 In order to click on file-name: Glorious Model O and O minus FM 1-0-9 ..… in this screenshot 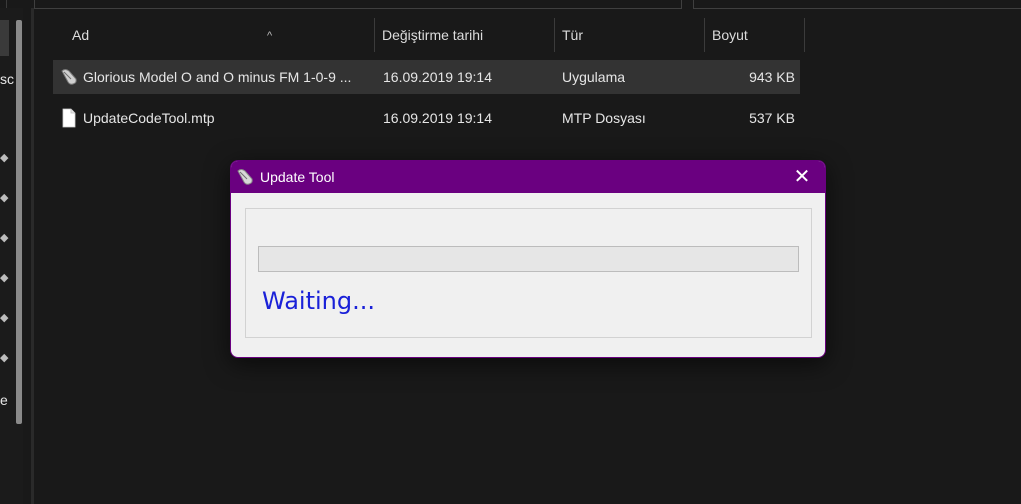, I will do `click(217, 77)`.